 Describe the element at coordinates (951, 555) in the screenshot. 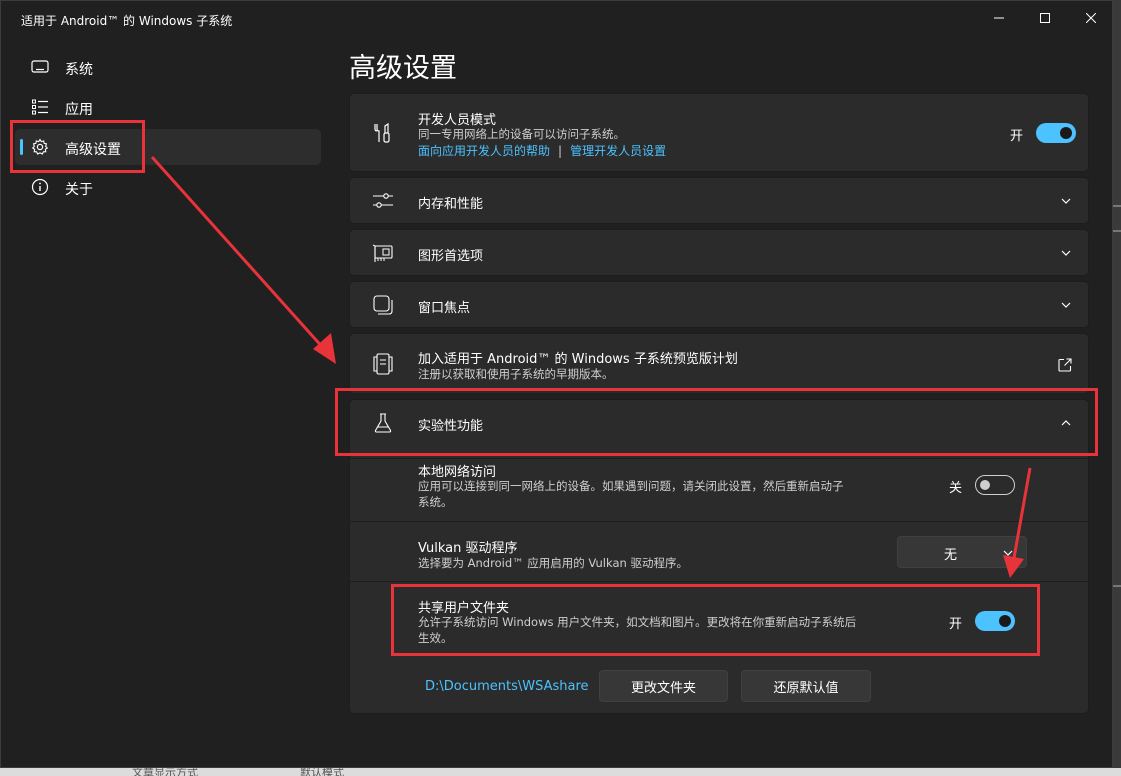

I see `vulkan-driver-selected: 无` at that location.